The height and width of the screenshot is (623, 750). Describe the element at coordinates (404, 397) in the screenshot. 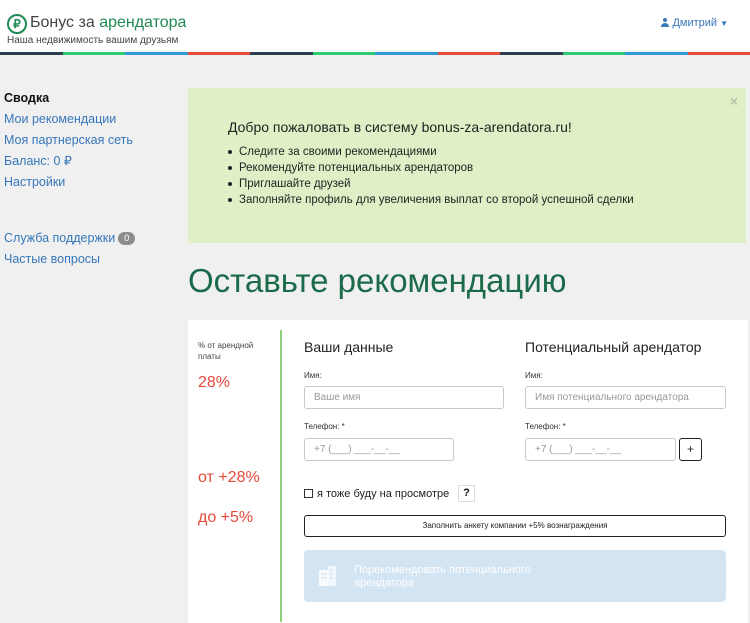

I see `your-name-input: Ваше имя` at that location.